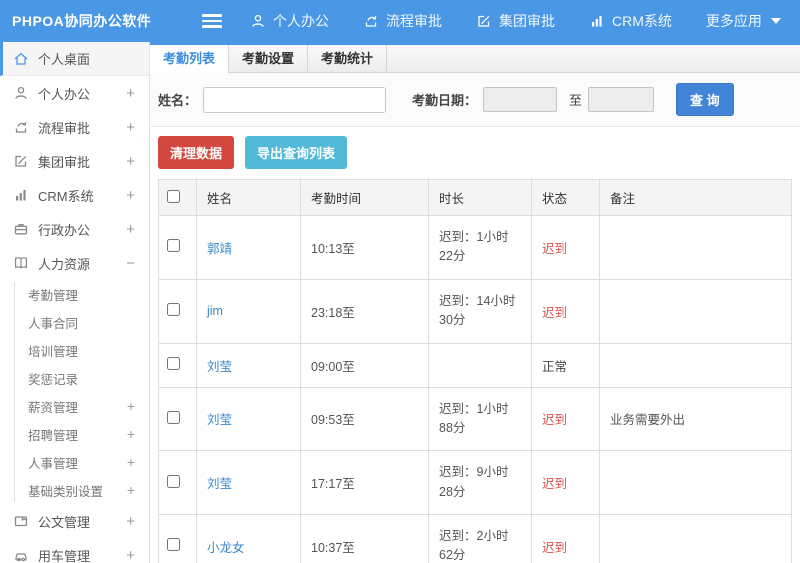 The height and width of the screenshot is (563, 800). Describe the element at coordinates (189, 59) in the screenshot. I see `tab-attendance-list: 考勤列表` at that location.